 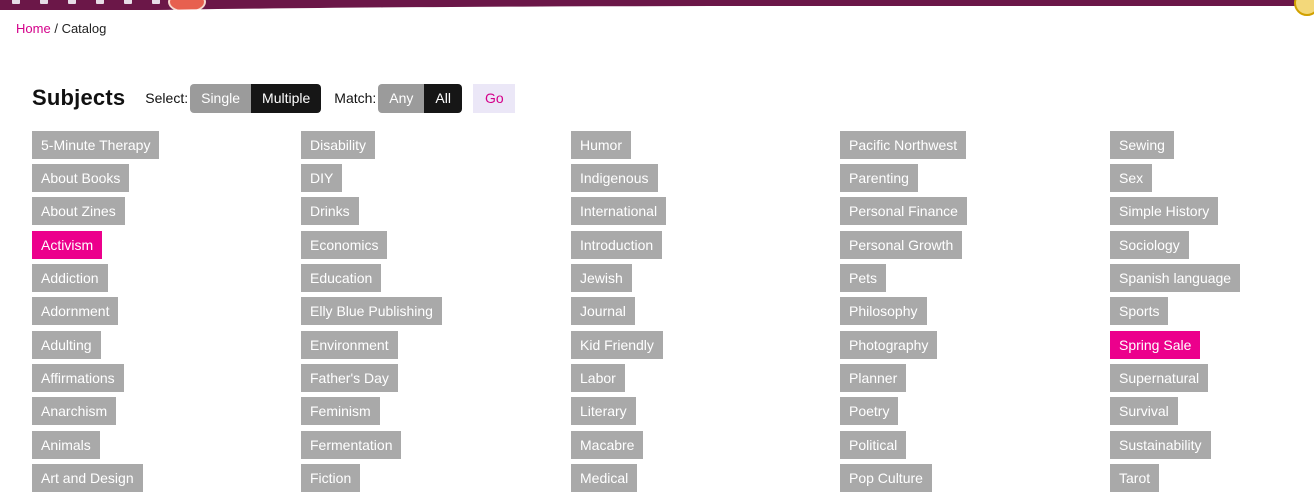 I want to click on subject-tag: Environment, so click(x=349, y=345).